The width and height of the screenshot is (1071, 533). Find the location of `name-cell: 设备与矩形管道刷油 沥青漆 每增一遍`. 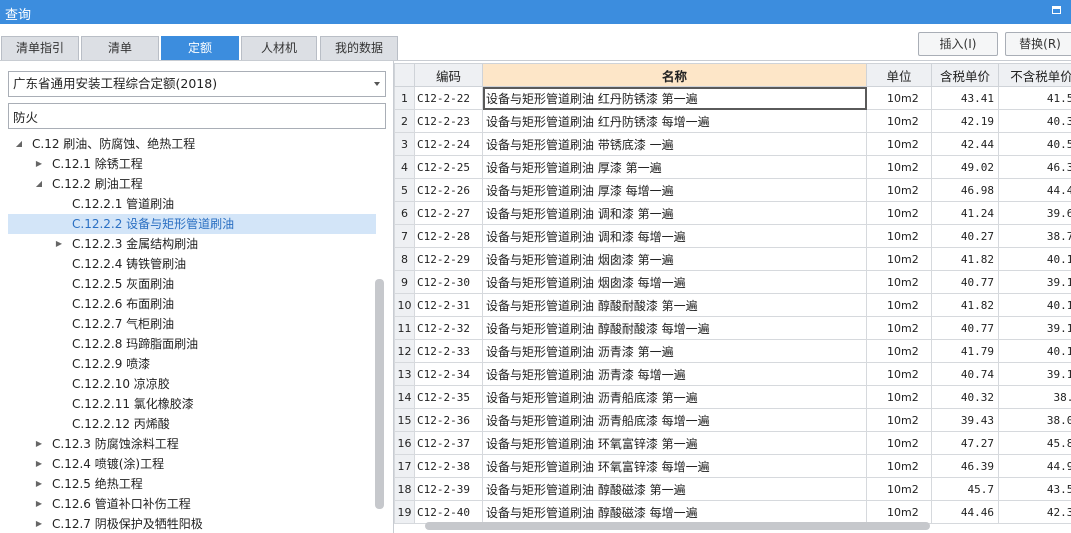

name-cell: 设备与矩形管道刷油 沥青漆 每增一遍 is located at coordinates (674, 374).